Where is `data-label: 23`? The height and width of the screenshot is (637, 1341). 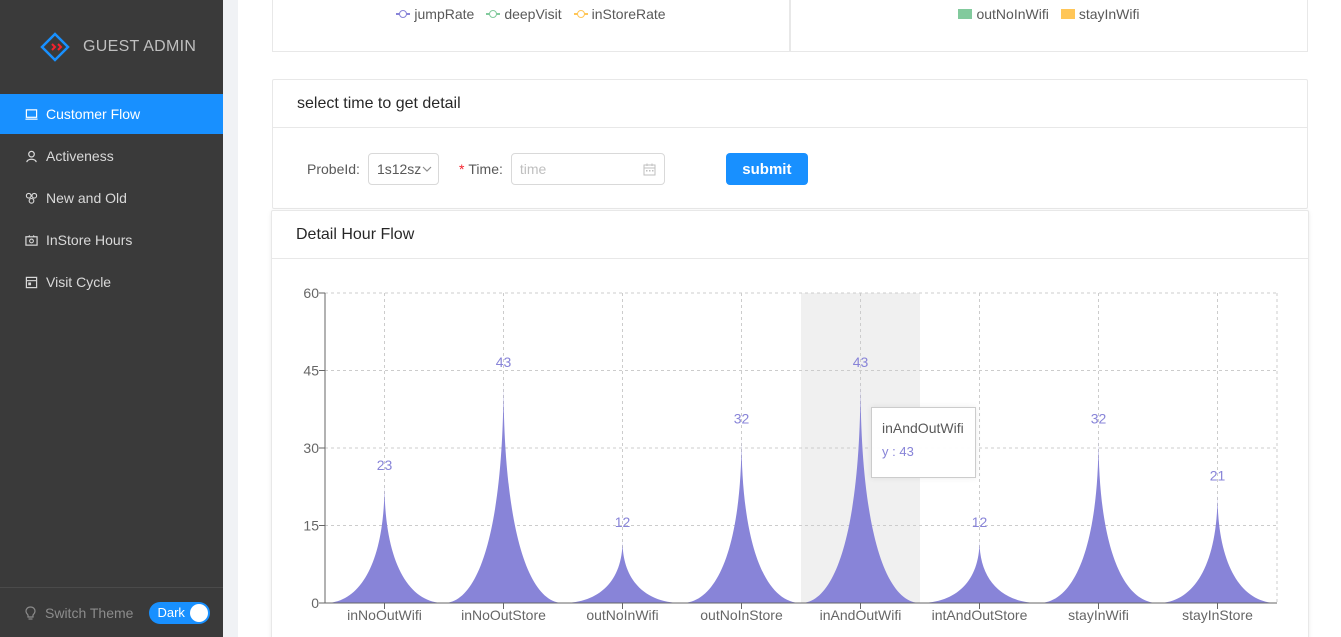
data-label: 23 is located at coordinates (385, 465).